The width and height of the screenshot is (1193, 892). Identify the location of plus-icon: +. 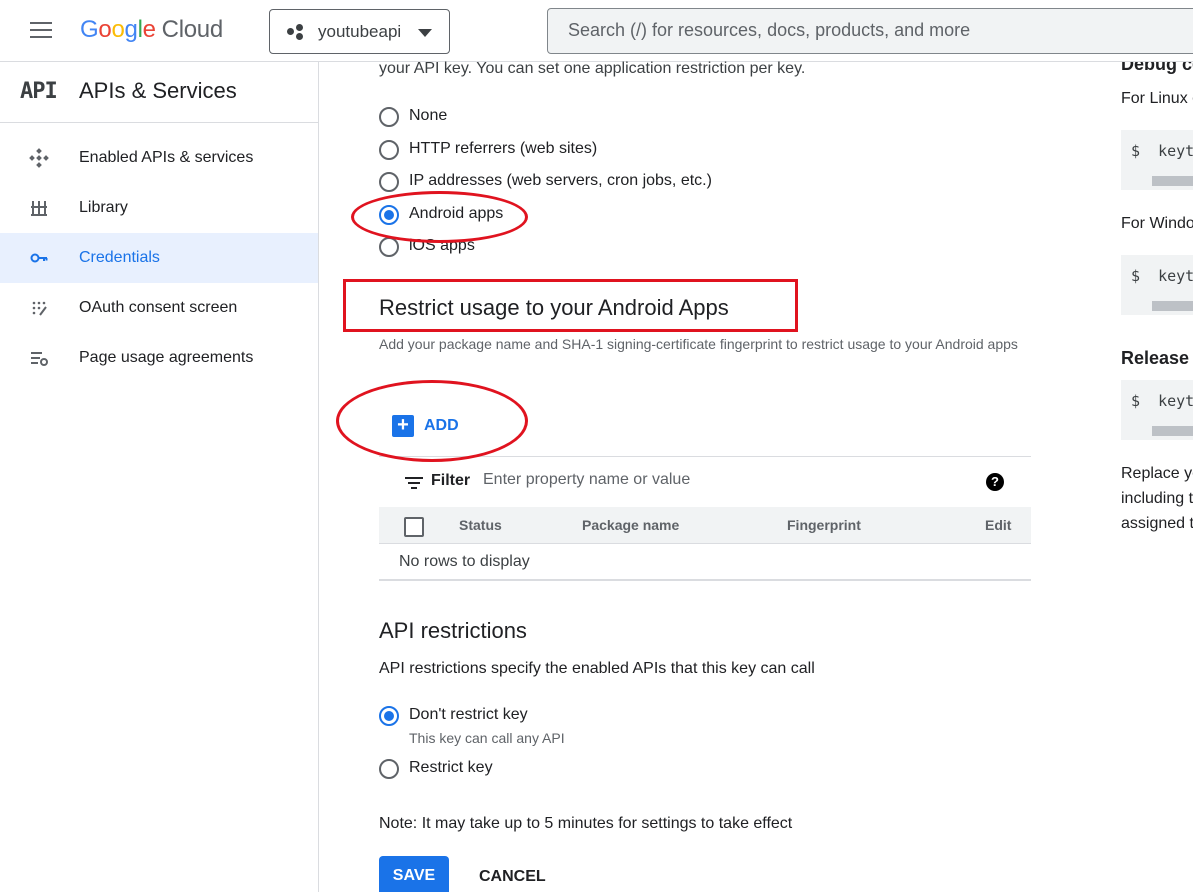
(403, 426).